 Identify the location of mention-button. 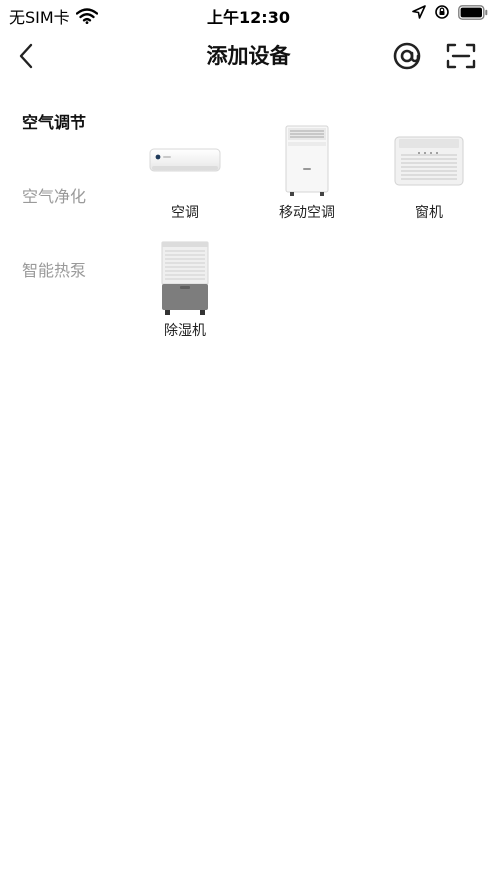
(407, 56).